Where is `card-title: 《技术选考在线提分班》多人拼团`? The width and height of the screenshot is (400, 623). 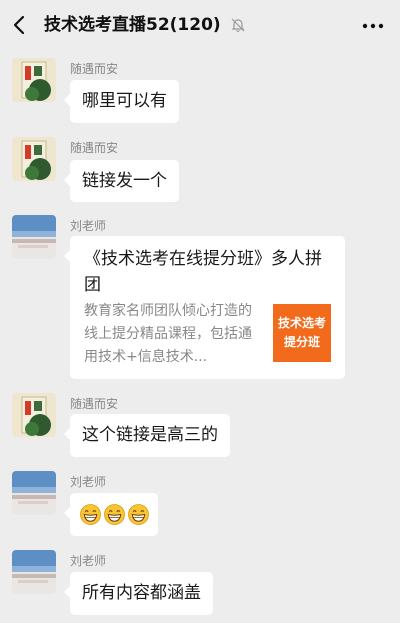
card-title: 《技术选考在线提分班》多人拼团 is located at coordinates (203, 272).